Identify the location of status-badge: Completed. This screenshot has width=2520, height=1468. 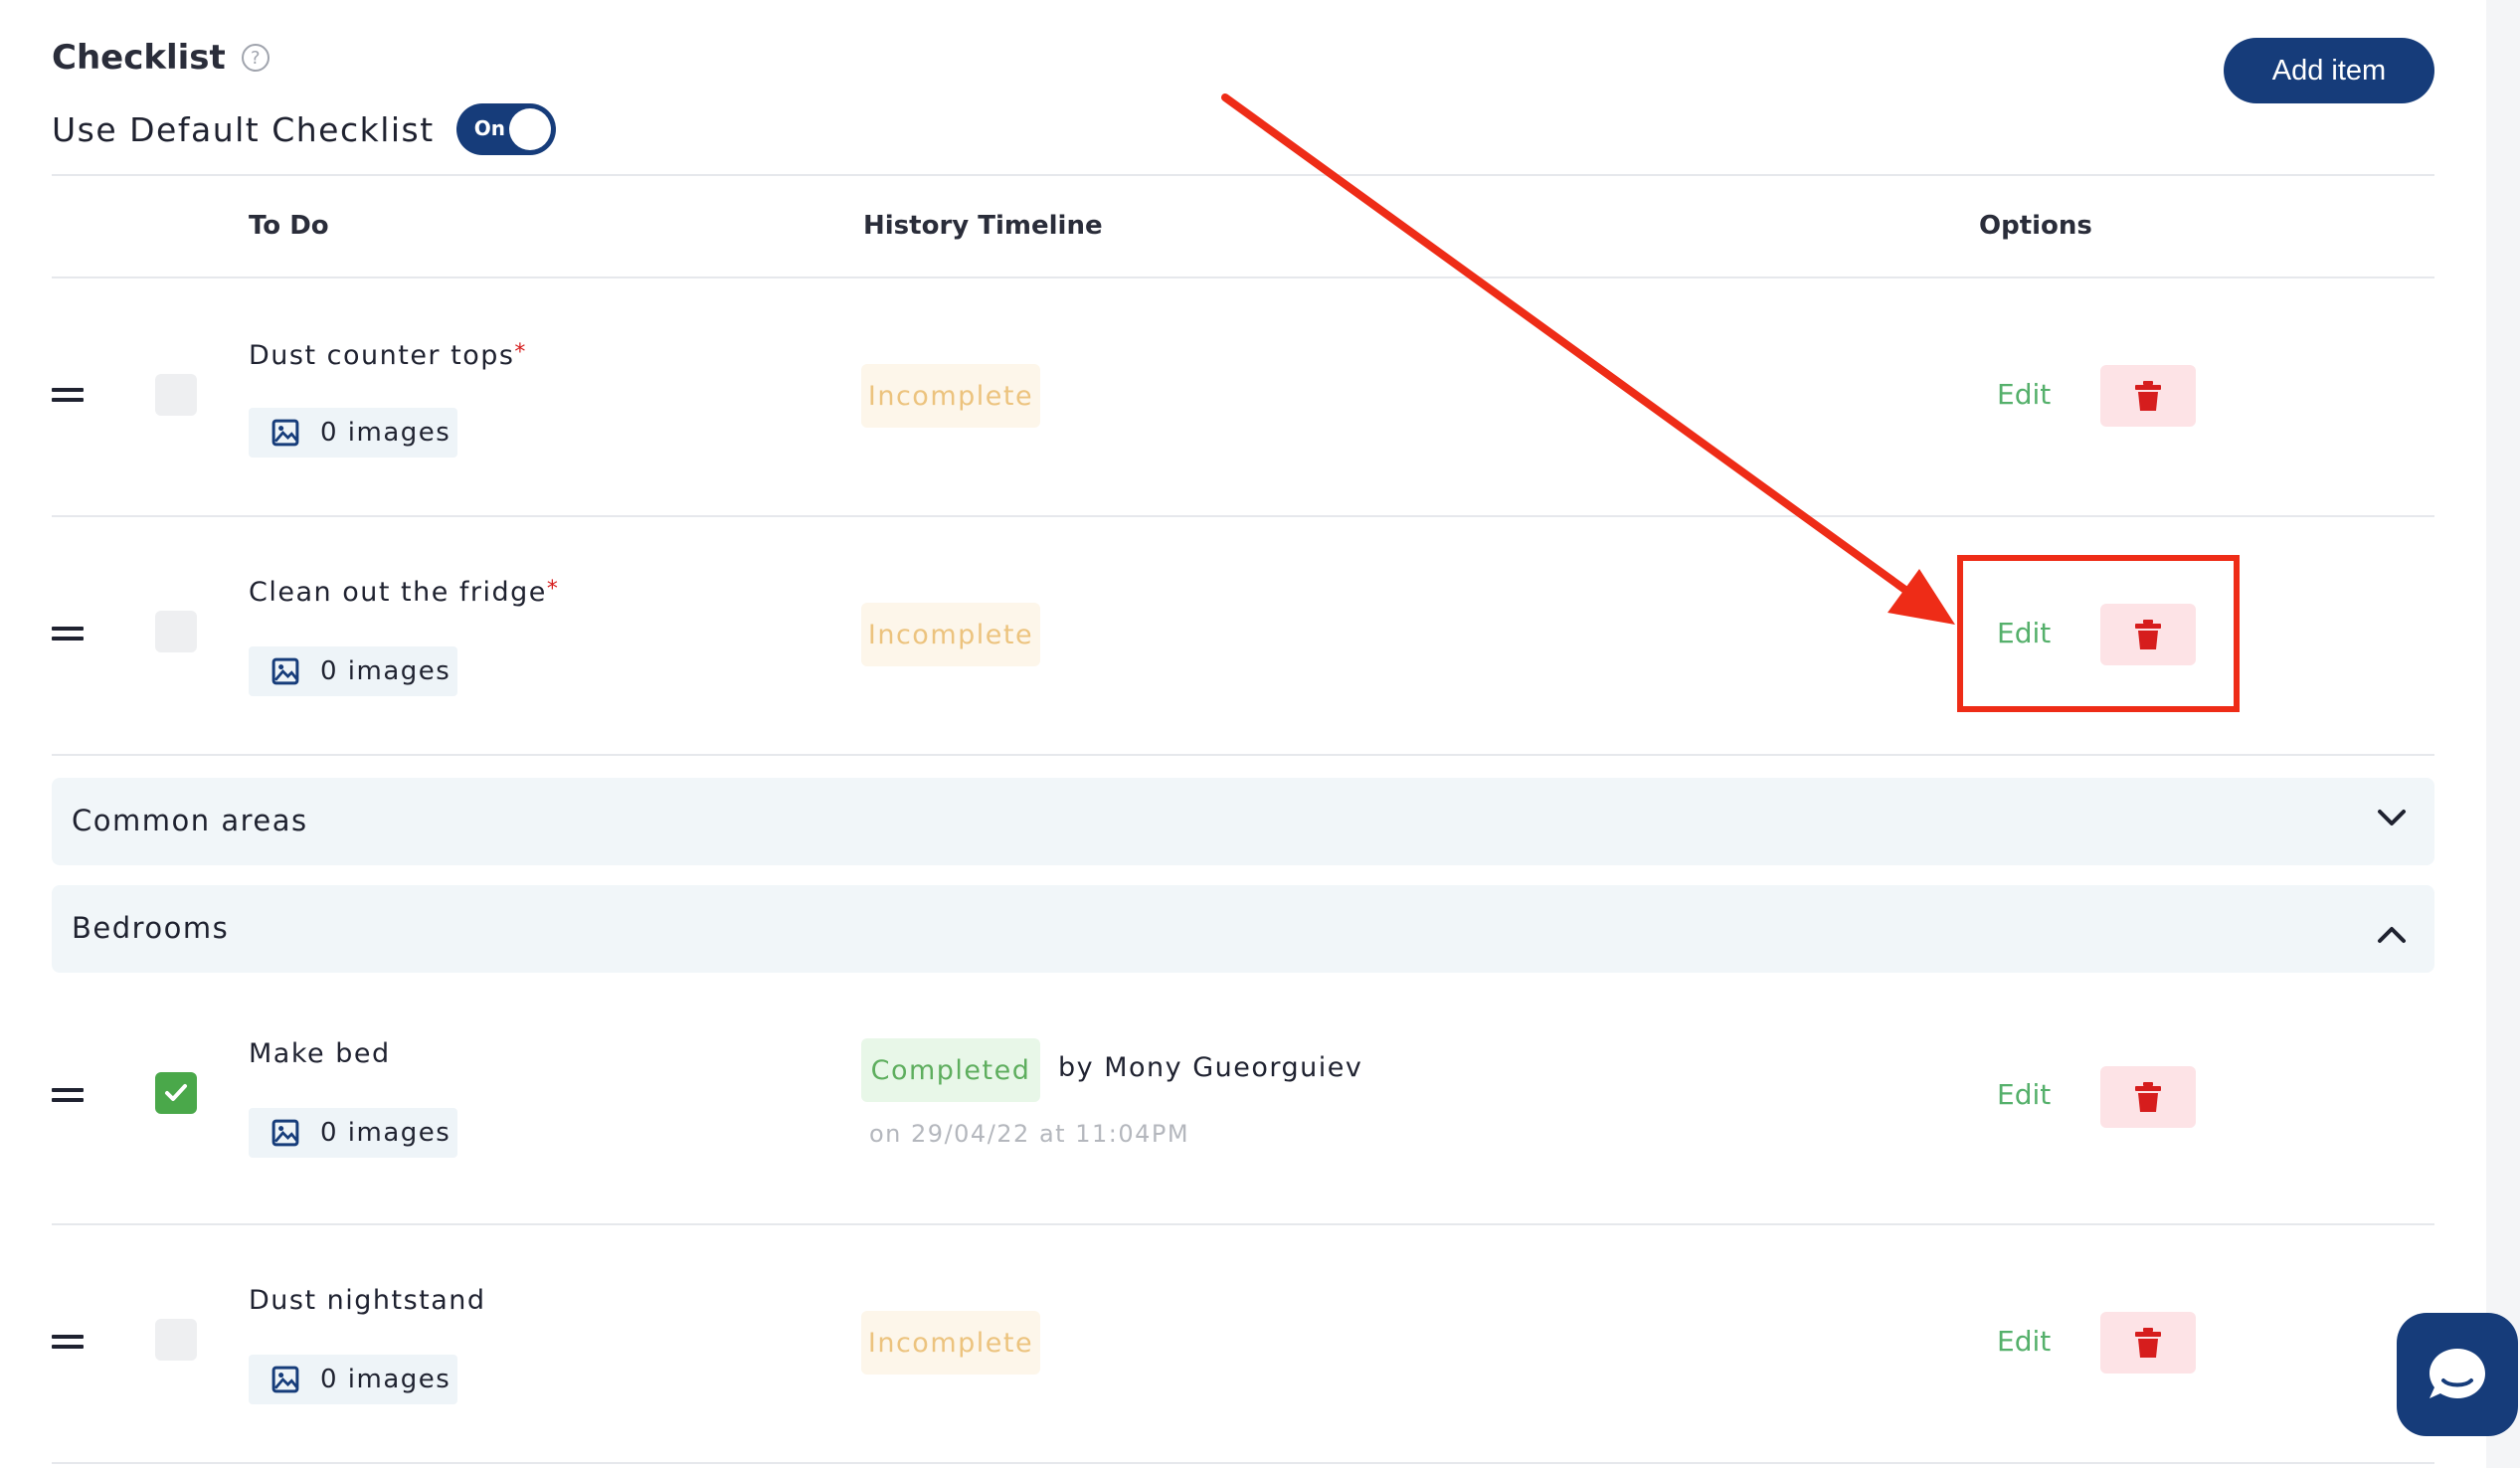
(950, 1070).